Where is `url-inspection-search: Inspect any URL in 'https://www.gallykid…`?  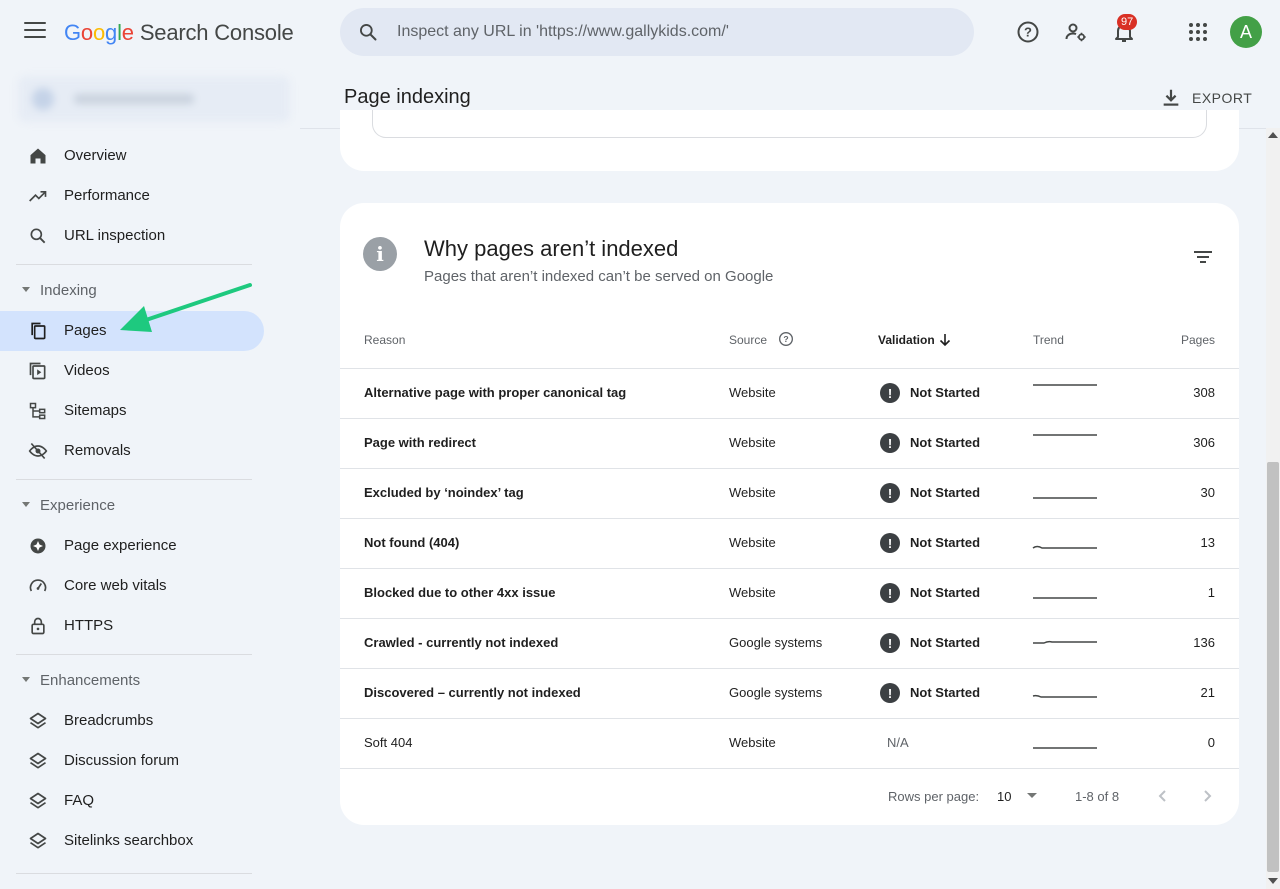
url-inspection-search: Inspect any URL in 'https://www.gallykid… is located at coordinates (657, 32).